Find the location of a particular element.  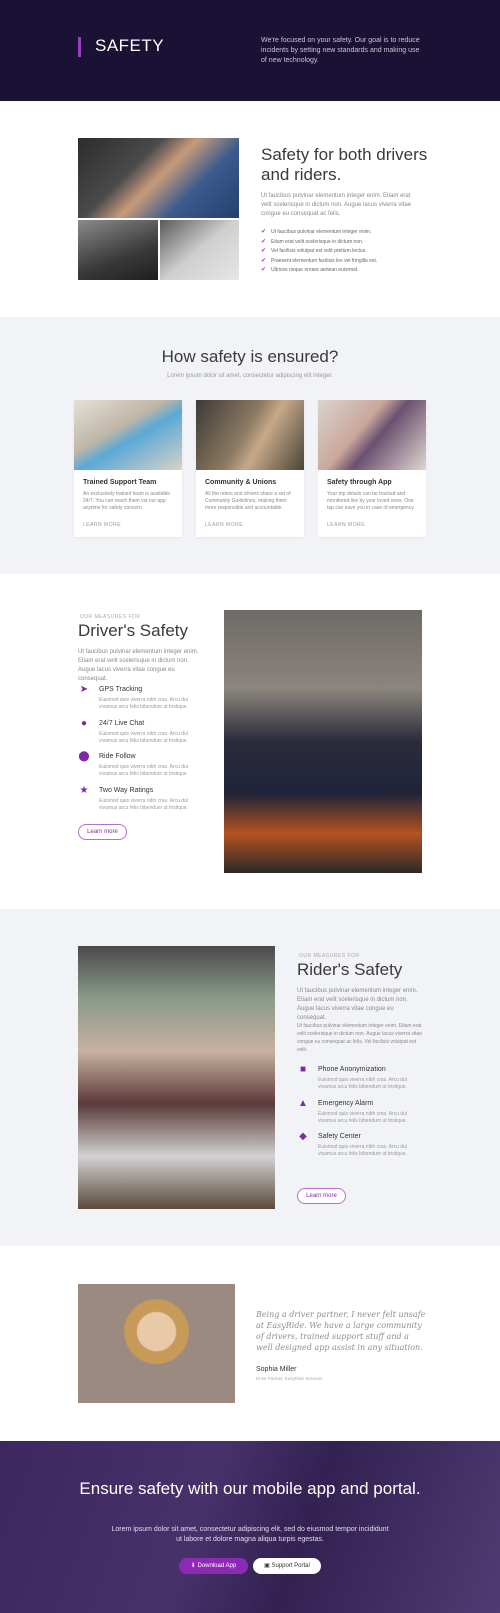

card-title: Safety through App is located at coordinates (359, 482).